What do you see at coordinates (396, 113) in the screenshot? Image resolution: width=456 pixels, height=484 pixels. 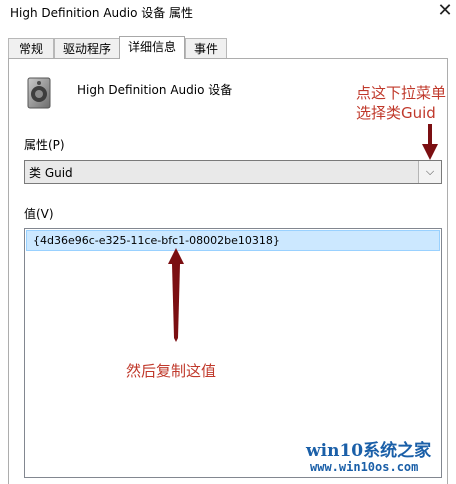 I see `dropdown-hint-line2: 选择类Guid` at bounding box center [396, 113].